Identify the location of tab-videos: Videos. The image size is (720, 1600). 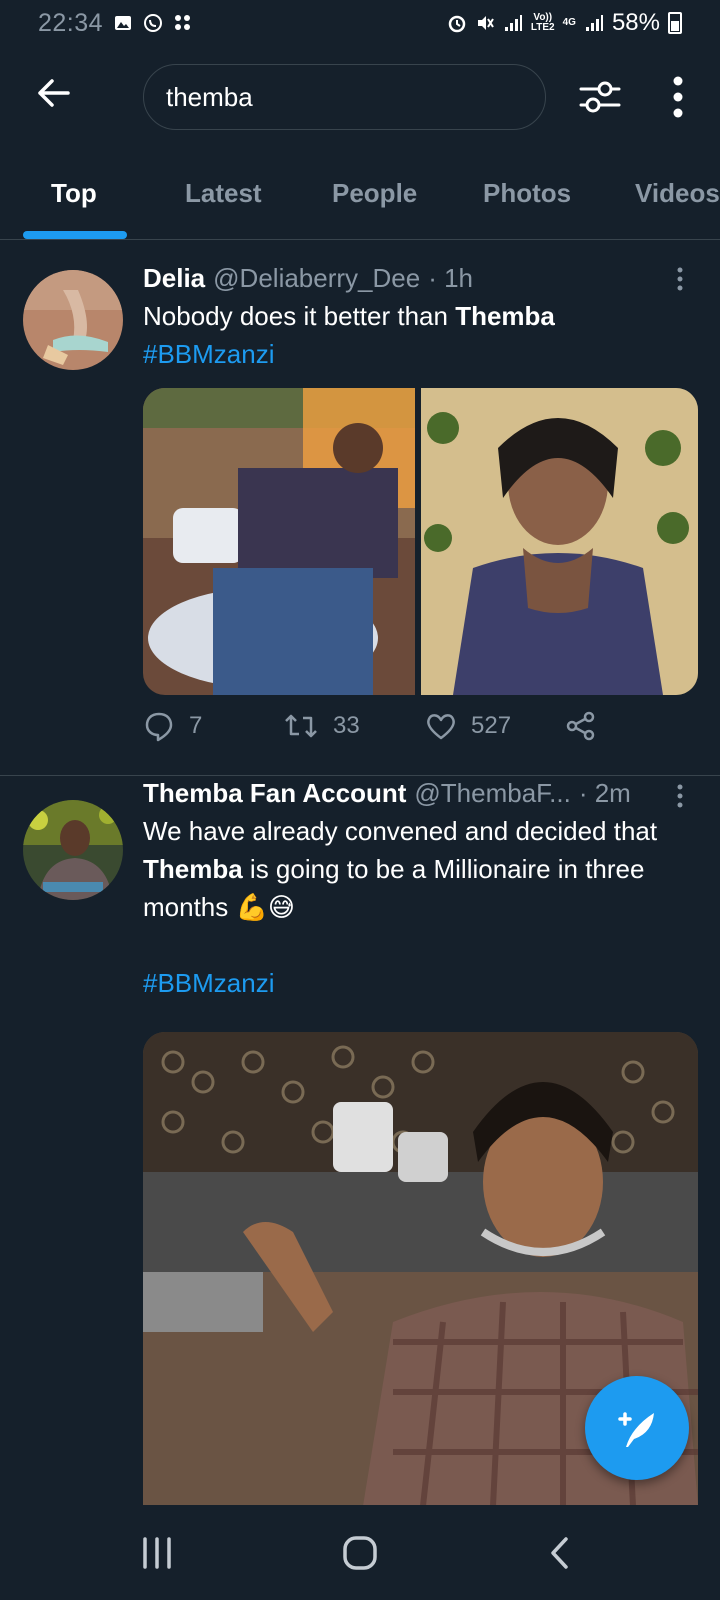
(677, 193).